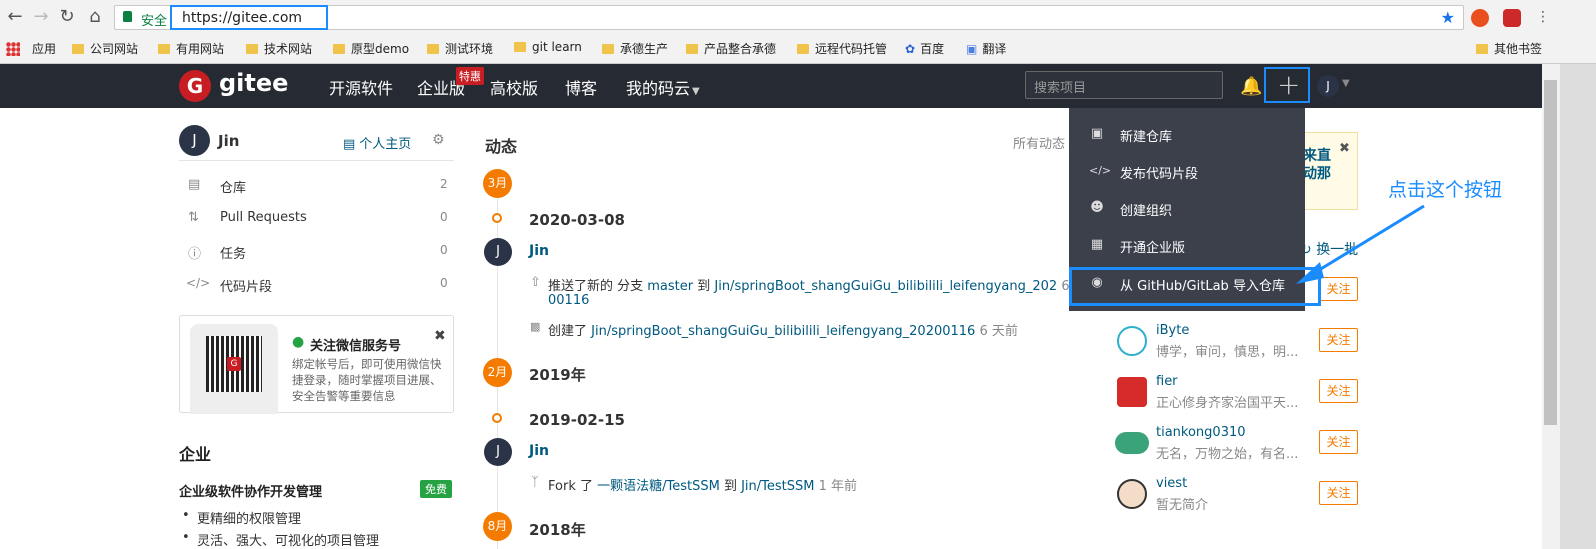 The height and width of the screenshot is (549, 1596). Describe the element at coordinates (1550, 252) in the screenshot. I see `scrollbar-thumb` at that location.